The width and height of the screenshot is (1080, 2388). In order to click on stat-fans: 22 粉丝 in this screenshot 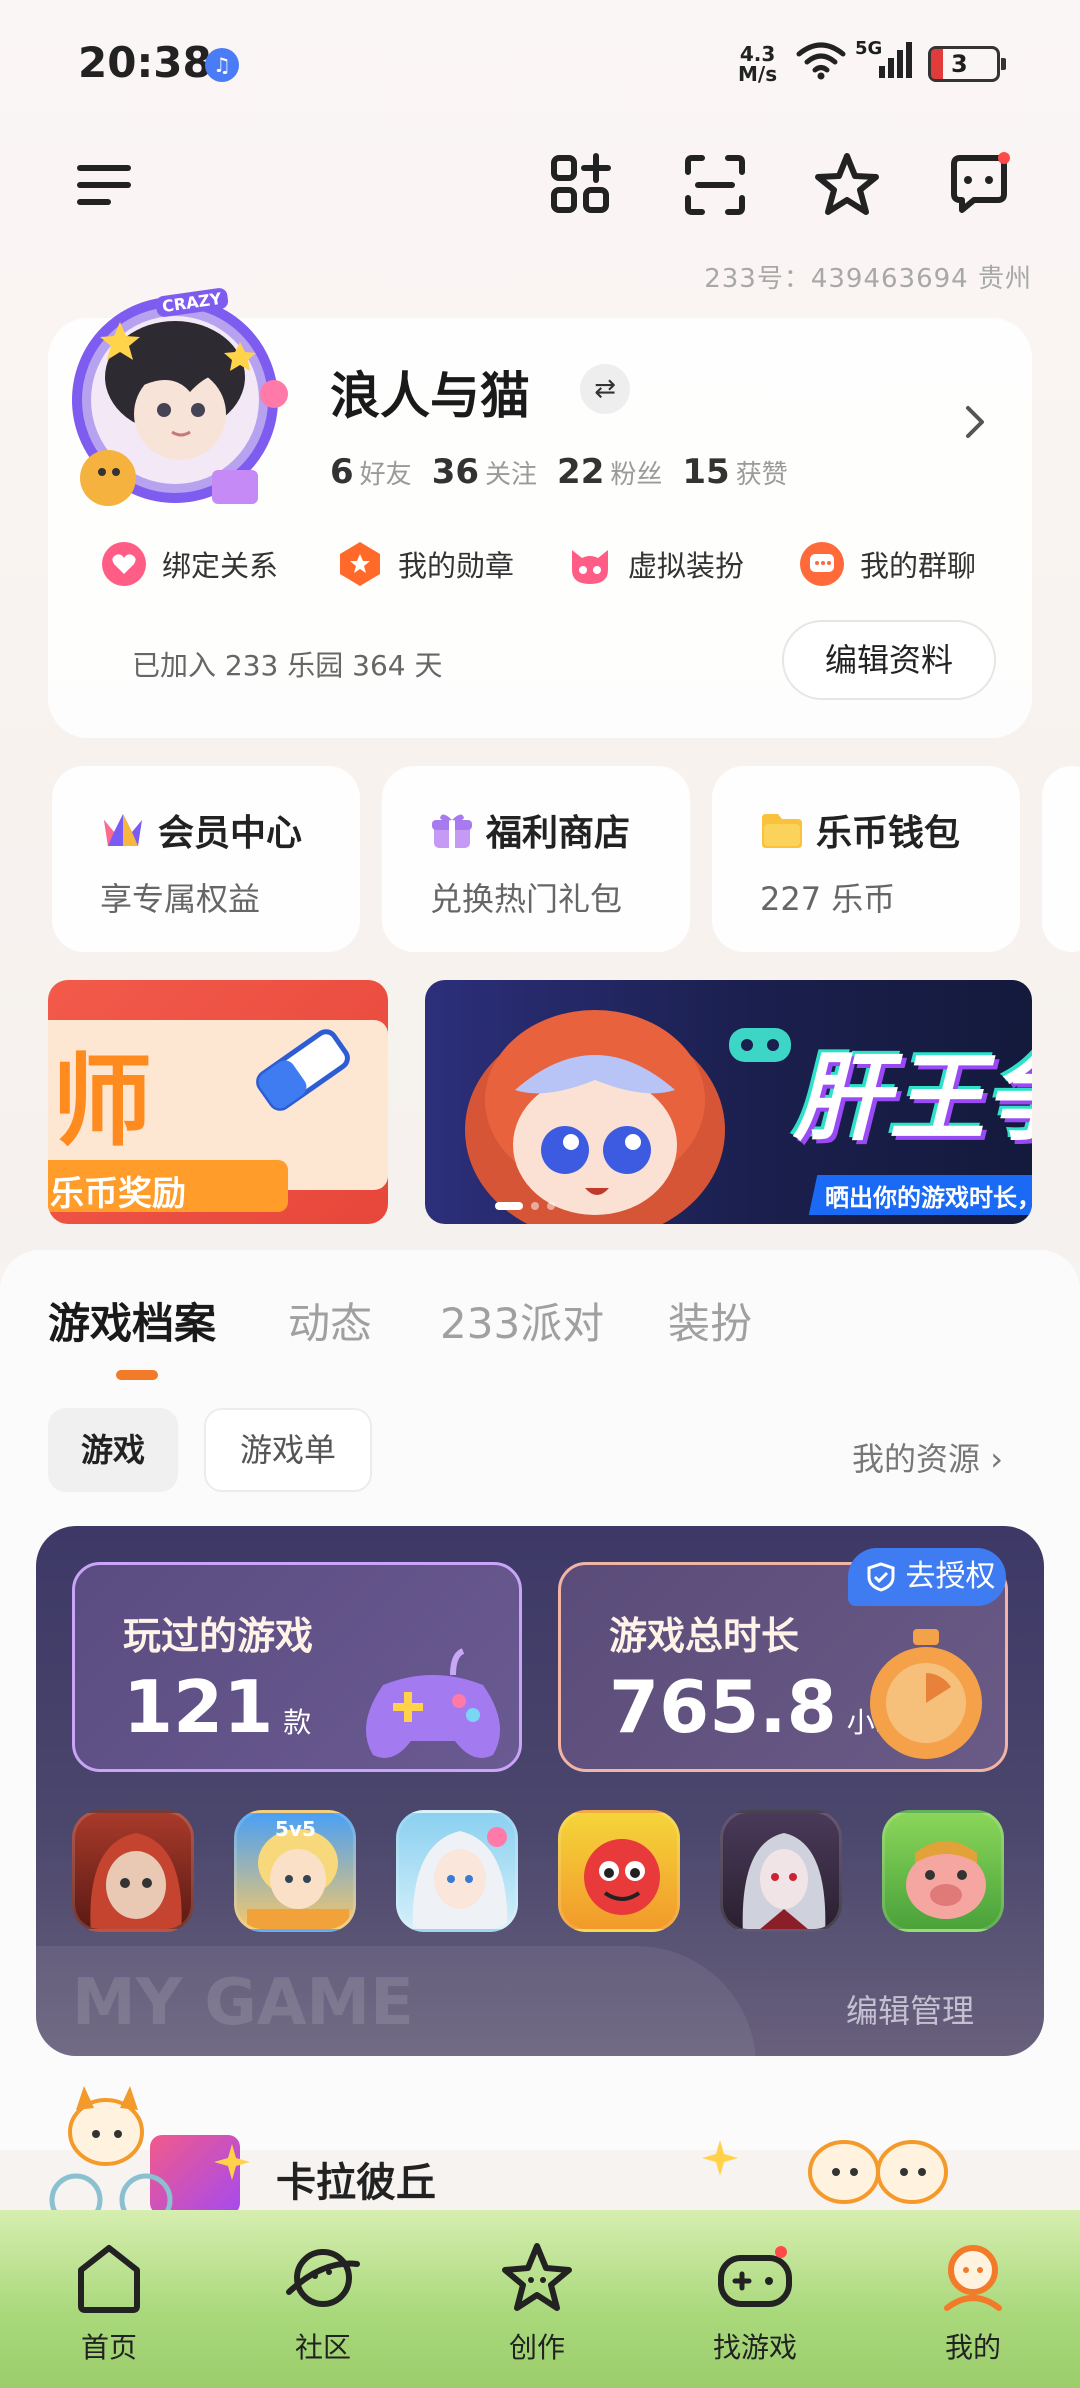, I will do `click(609, 472)`.